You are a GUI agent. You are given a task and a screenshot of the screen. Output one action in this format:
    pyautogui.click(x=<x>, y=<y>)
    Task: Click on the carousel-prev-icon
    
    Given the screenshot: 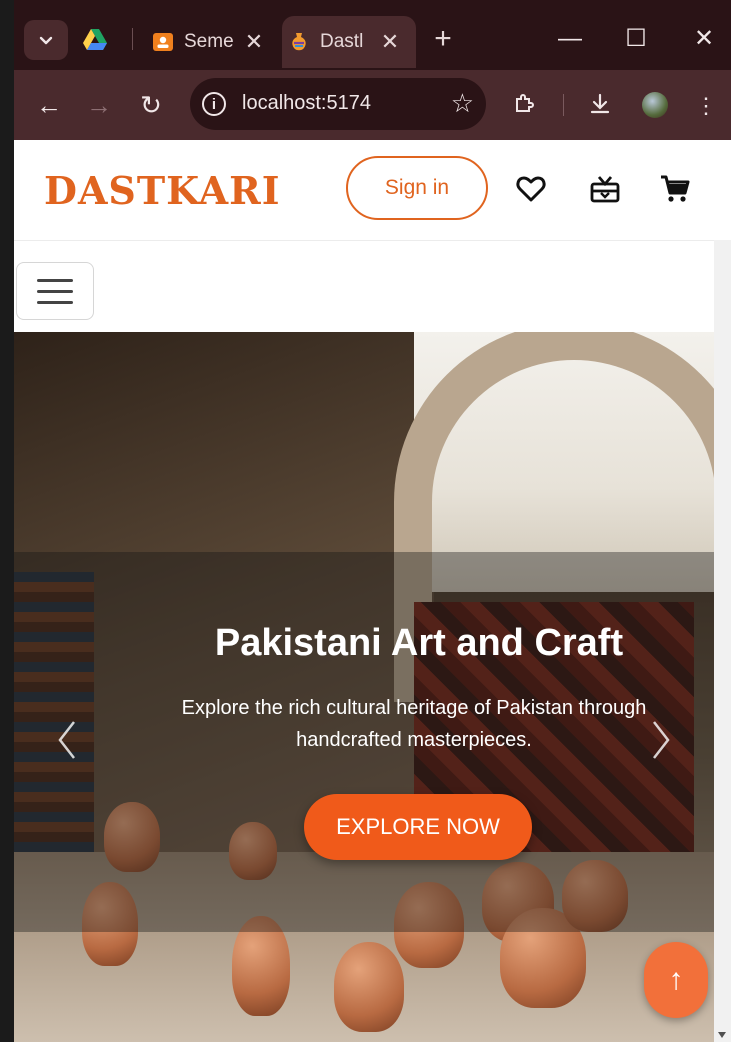 What is the action you would take?
    pyautogui.click(x=67, y=740)
    